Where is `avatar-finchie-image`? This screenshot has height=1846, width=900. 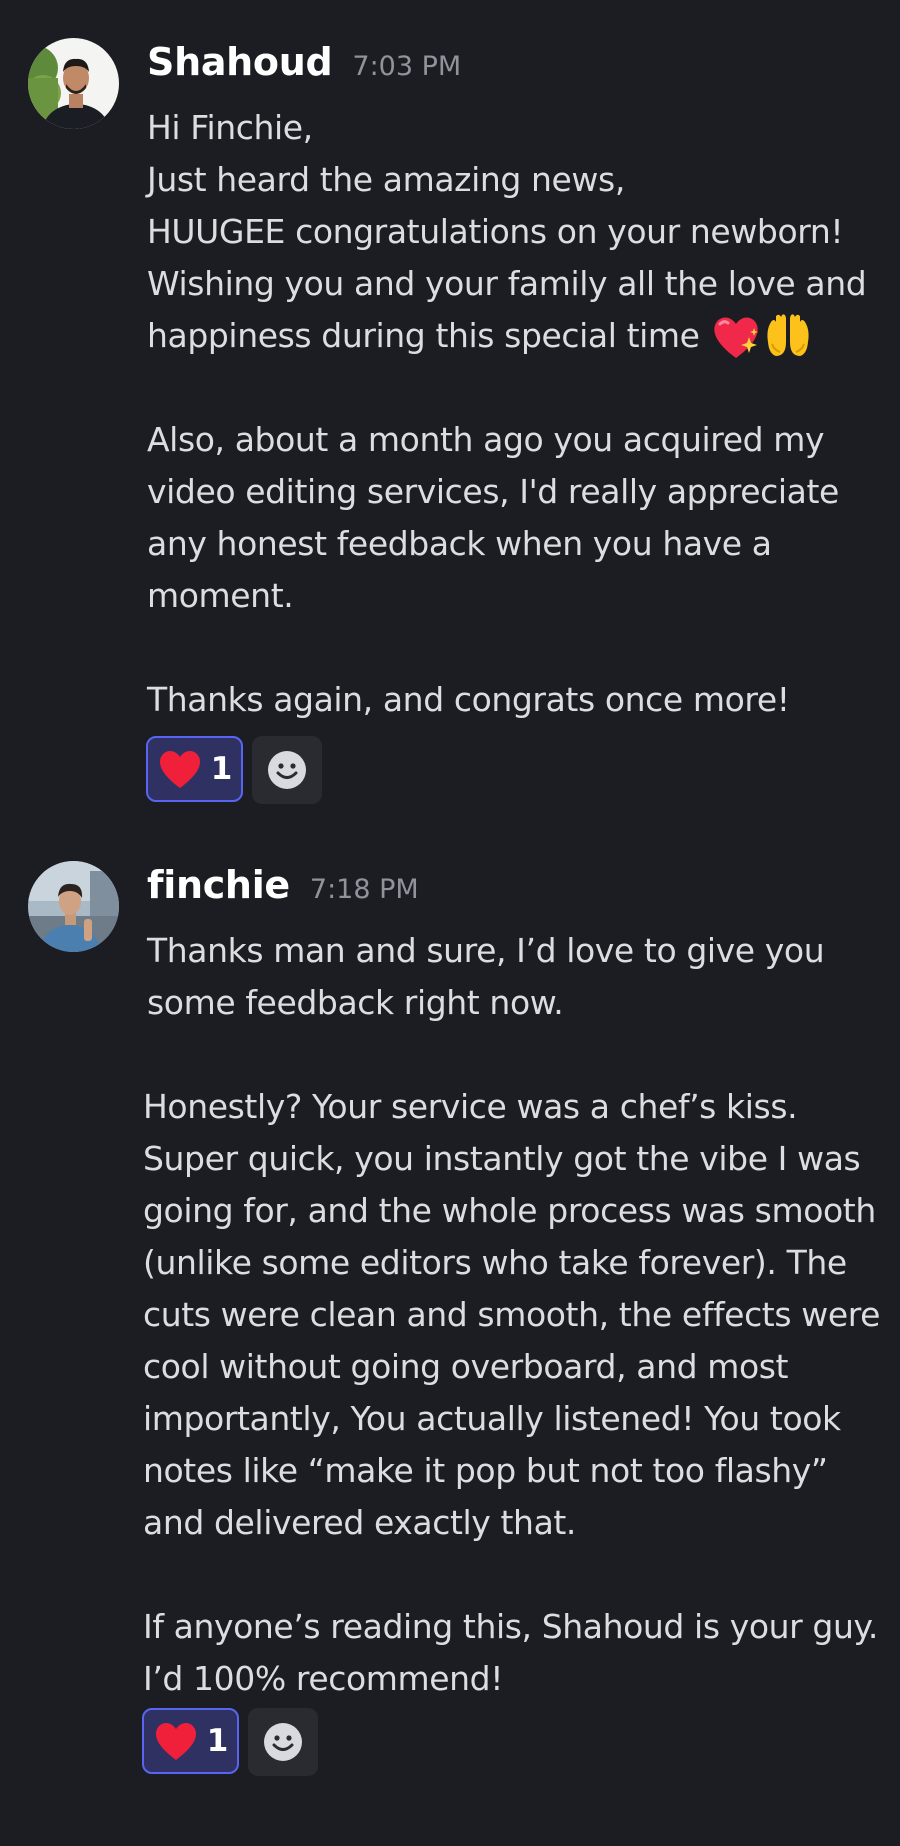
avatar-finchie-image is located at coordinates (73, 906).